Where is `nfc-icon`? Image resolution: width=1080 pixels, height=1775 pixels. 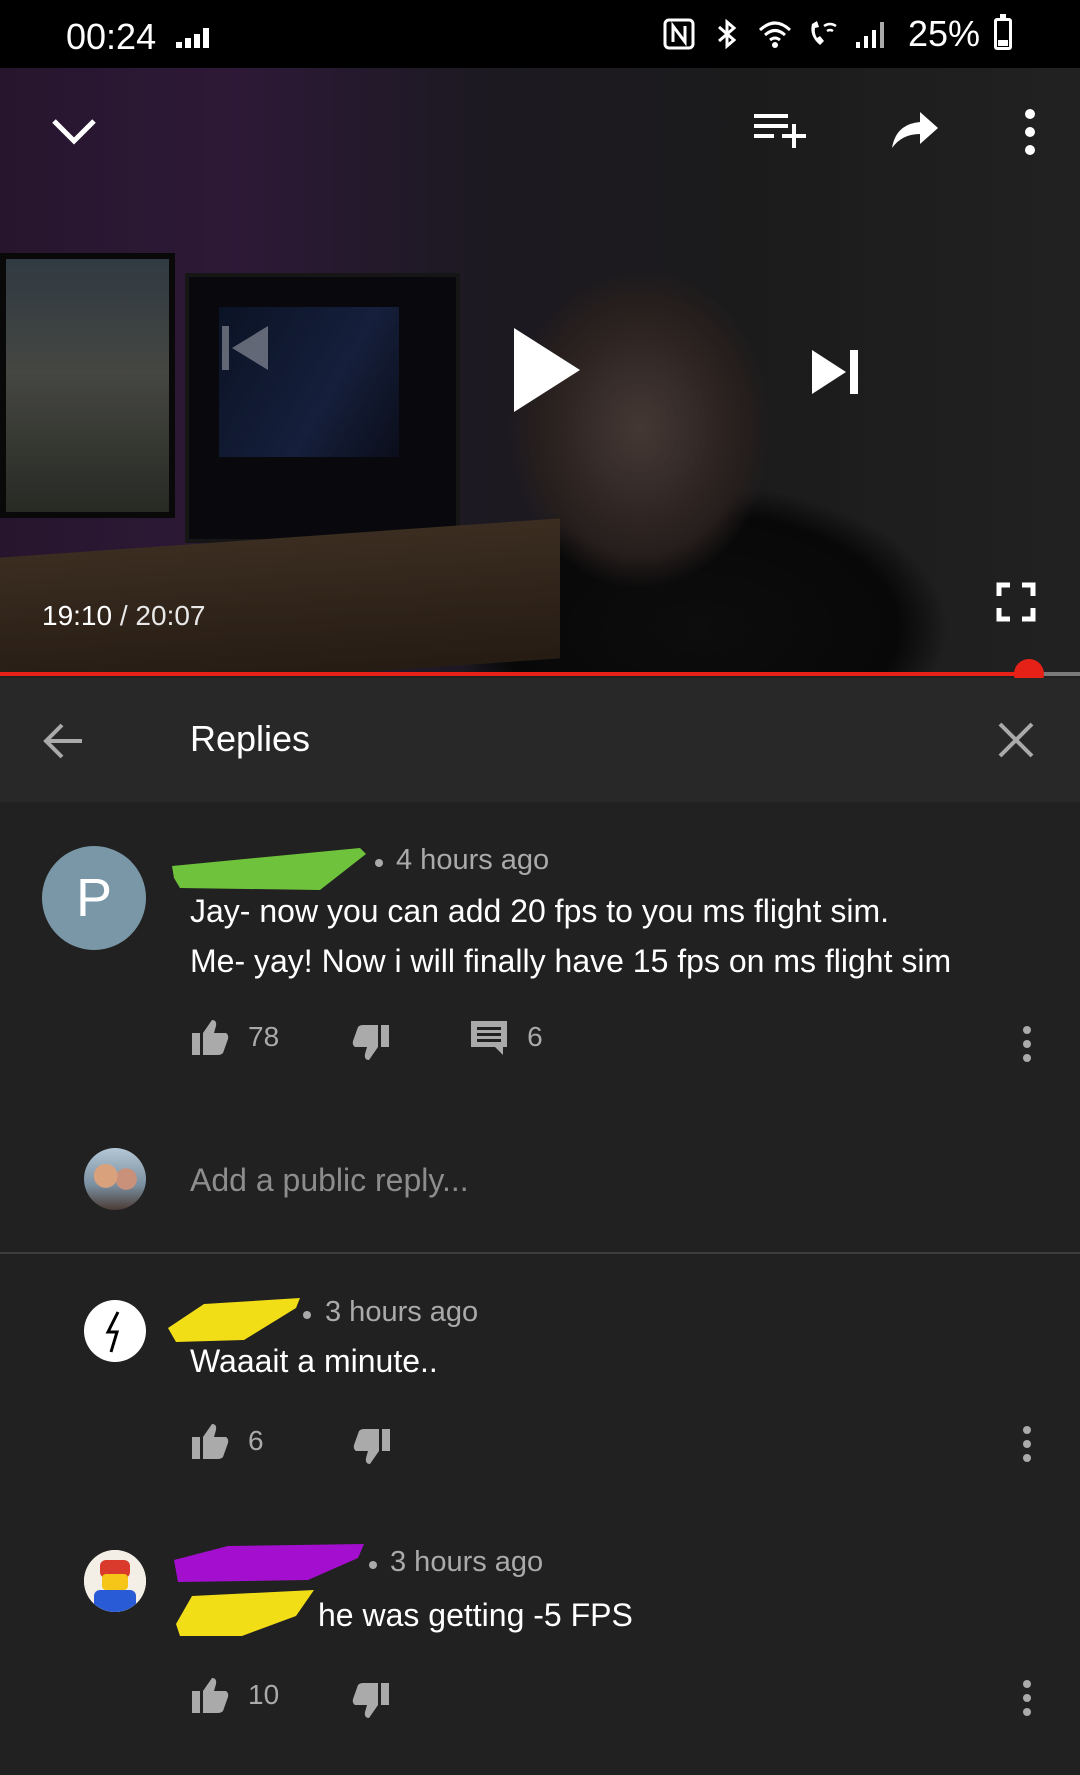
nfc-icon is located at coordinates (679, 34).